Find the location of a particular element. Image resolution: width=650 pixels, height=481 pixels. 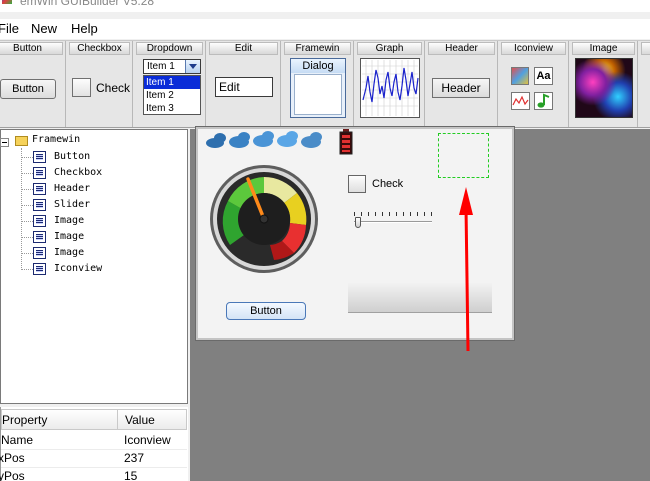

tool-edit: Edit Edit is located at coordinates (244, 84).